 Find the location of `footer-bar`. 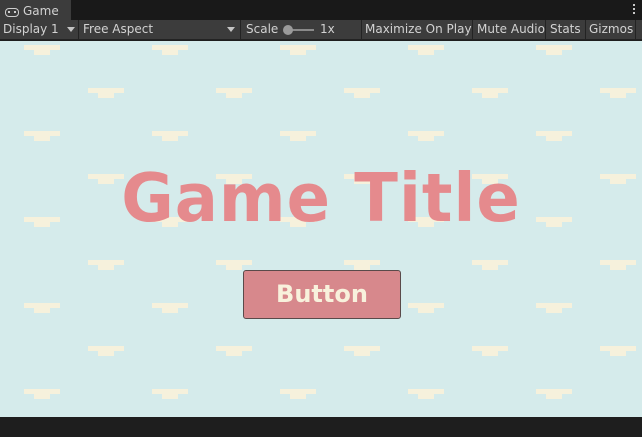

footer-bar is located at coordinates (321, 427).